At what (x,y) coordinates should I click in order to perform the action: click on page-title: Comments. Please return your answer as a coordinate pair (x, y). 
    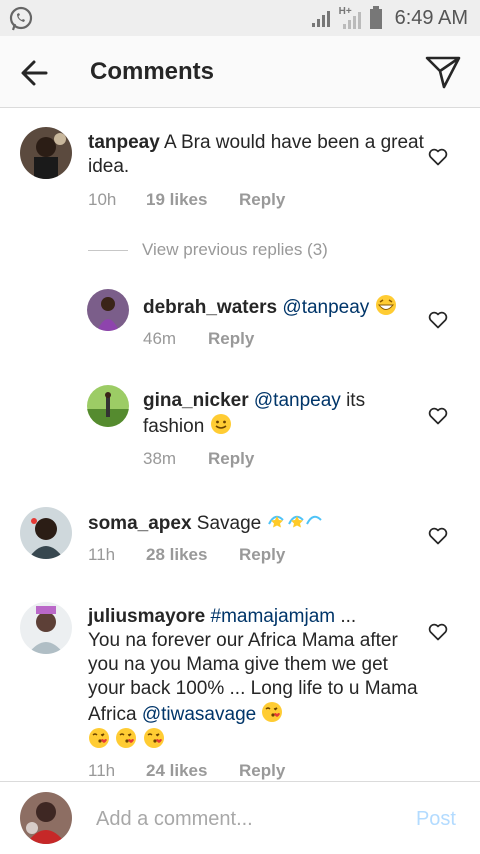
    Looking at the image, I should click on (152, 71).